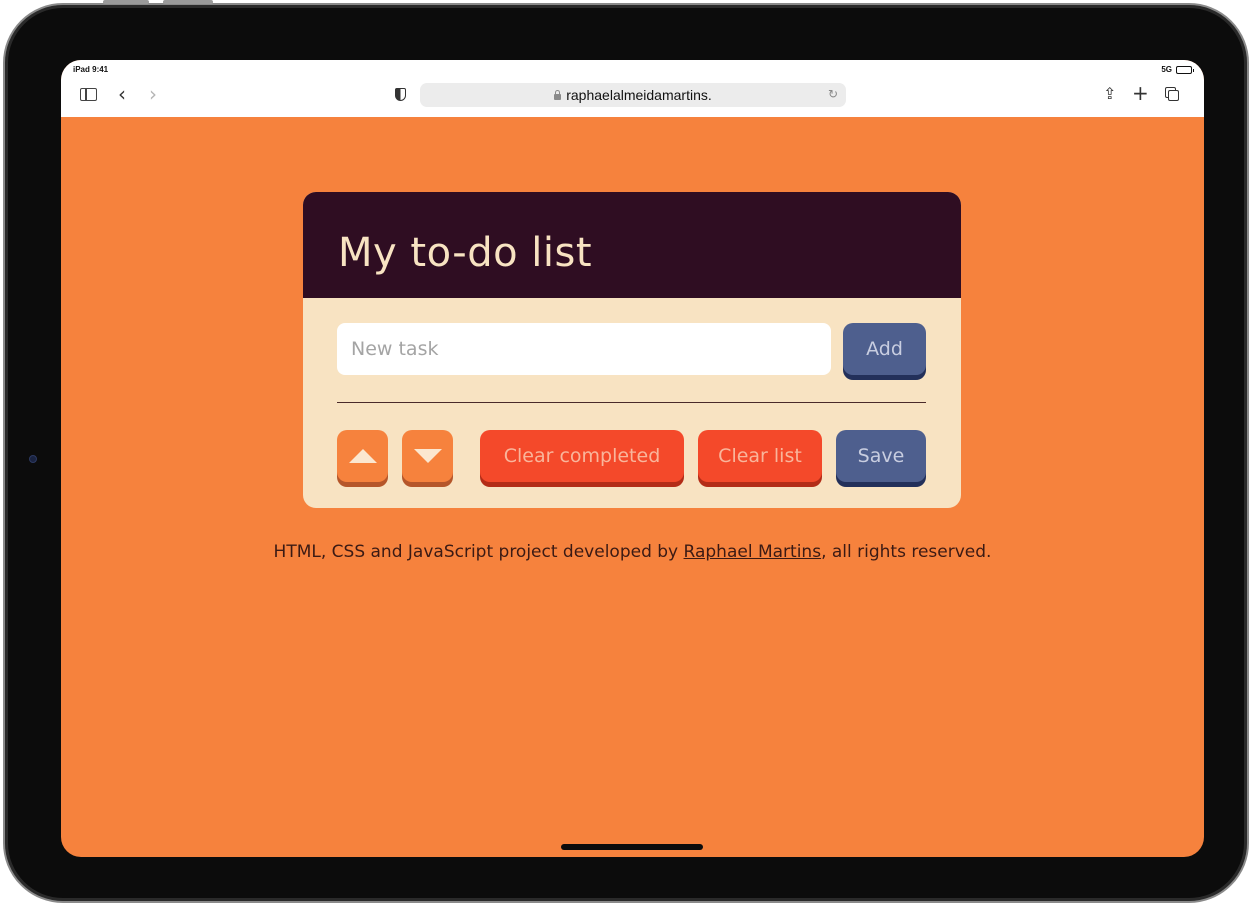  What do you see at coordinates (558, 95) in the screenshot?
I see `lock-icon` at bounding box center [558, 95].